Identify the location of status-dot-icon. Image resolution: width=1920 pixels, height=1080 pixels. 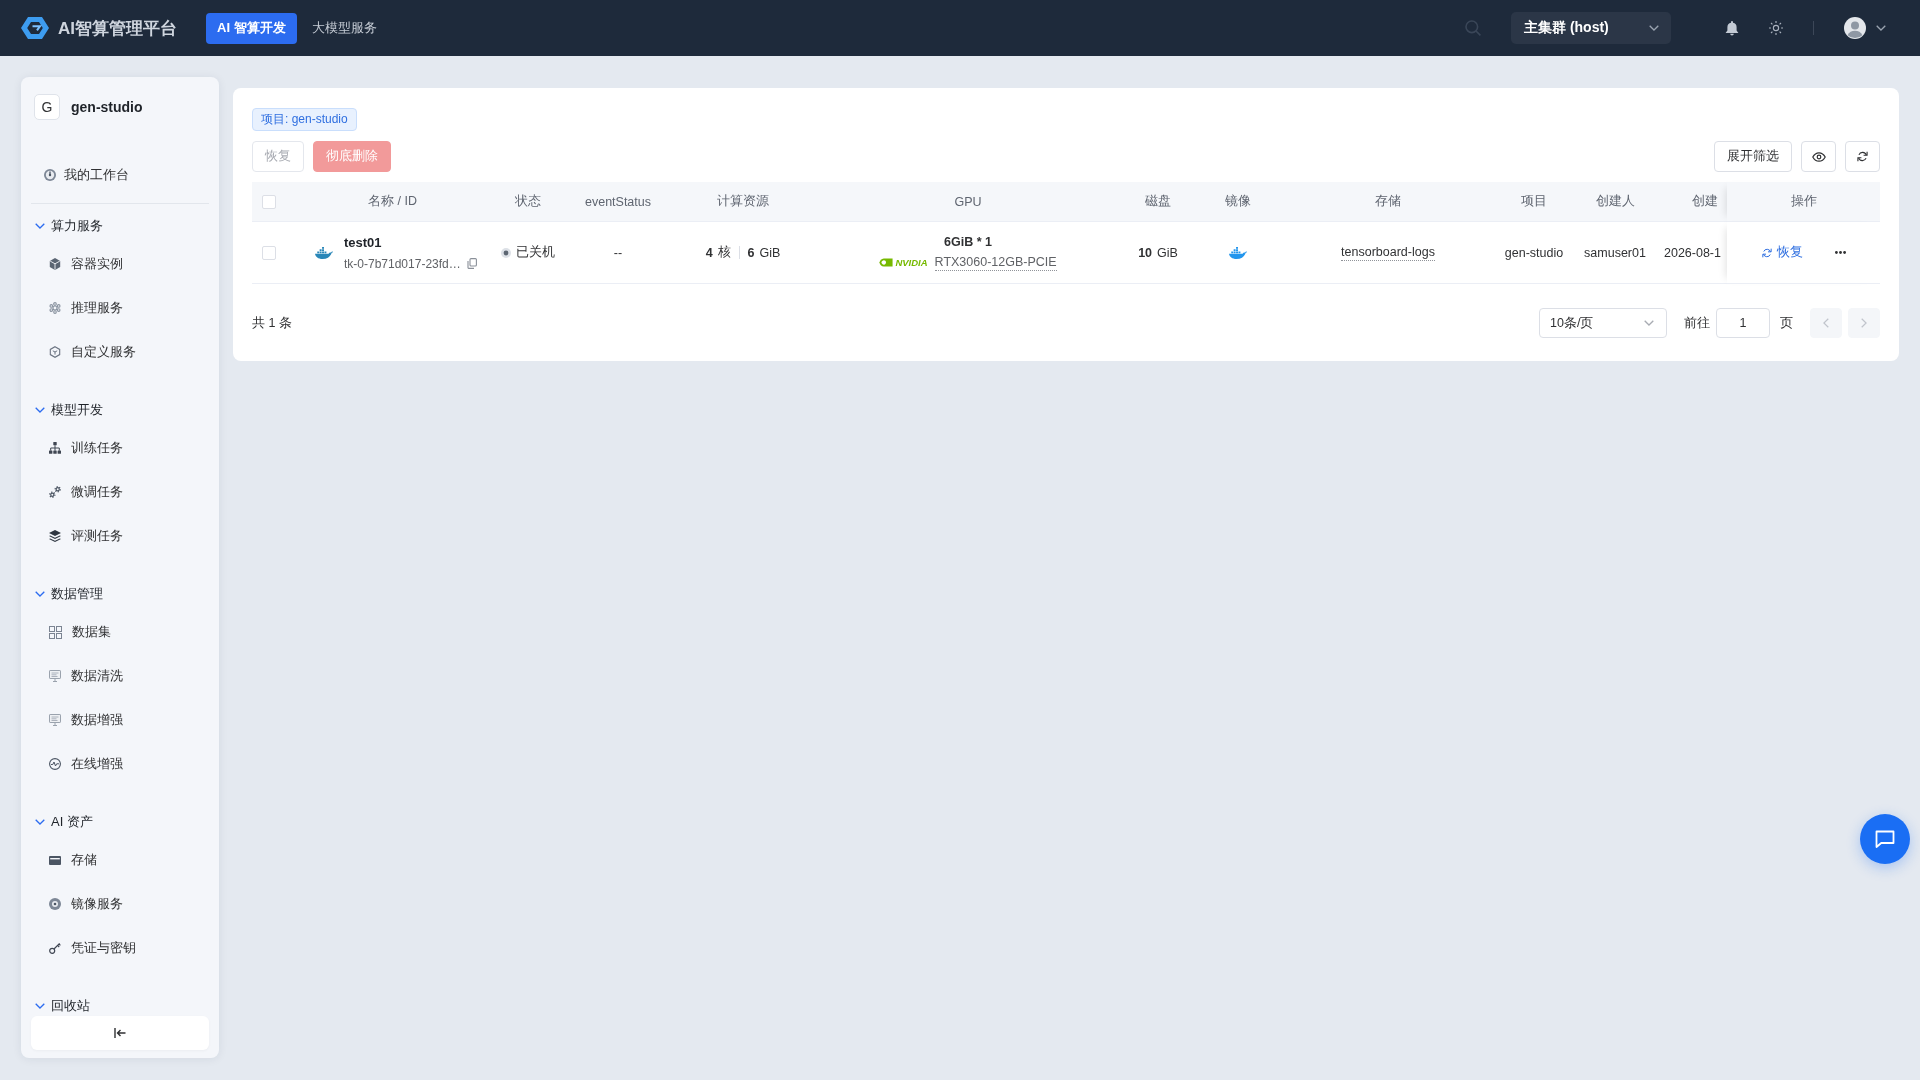
(505, 252).